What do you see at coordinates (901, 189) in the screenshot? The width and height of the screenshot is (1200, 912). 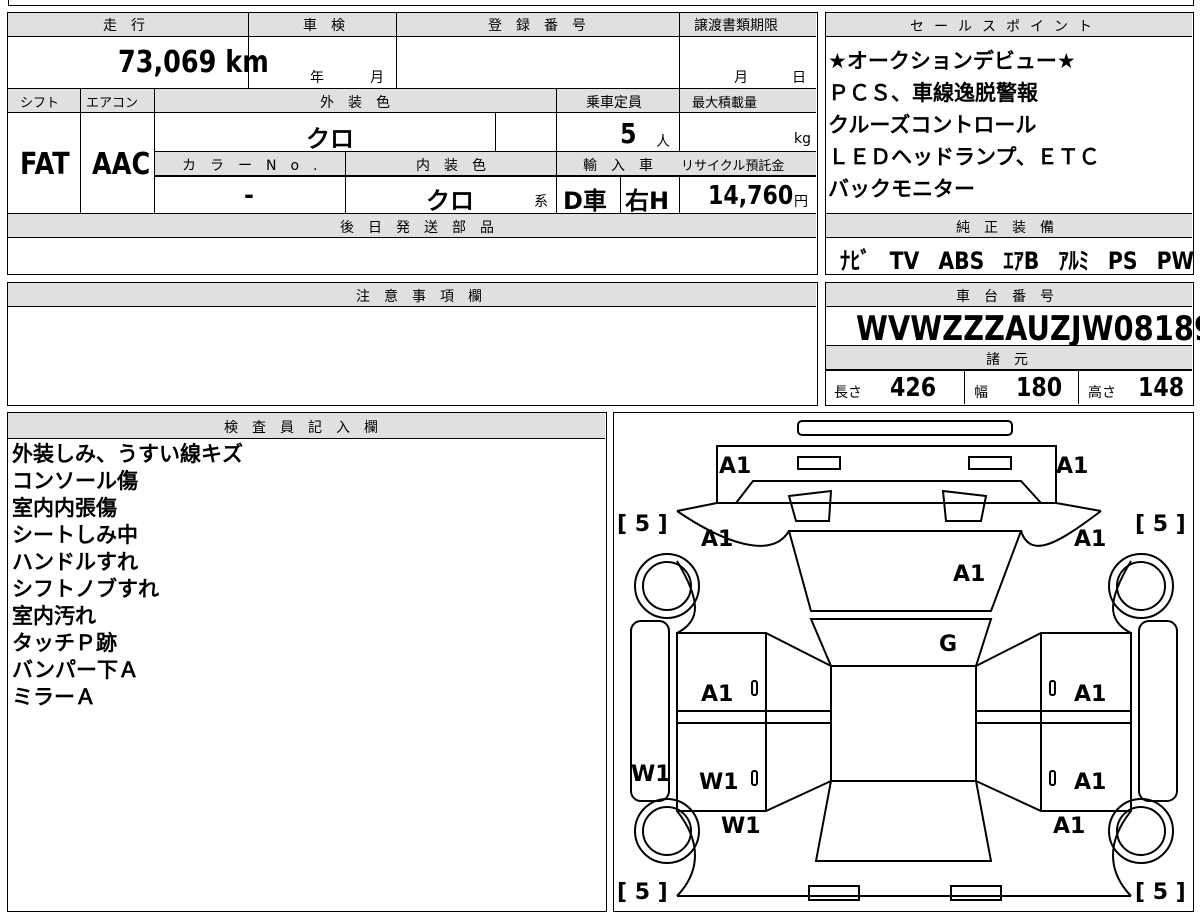 I see `sales-point-5: バックモニター` at bounding box center [901, 189].